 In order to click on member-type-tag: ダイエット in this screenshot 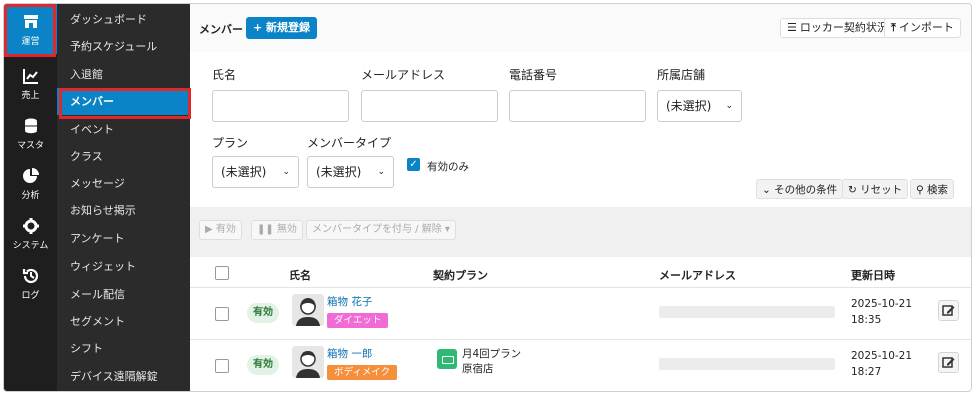, I will do `click(358, 320)`.